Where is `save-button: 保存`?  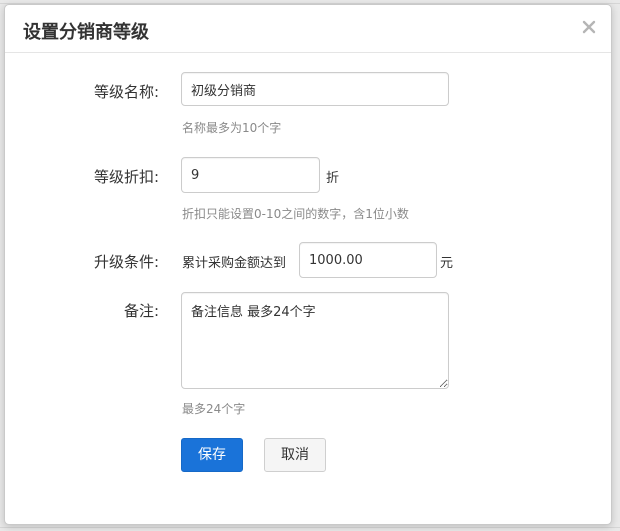 save-button: 保存 is located at coordinates (212, 455).